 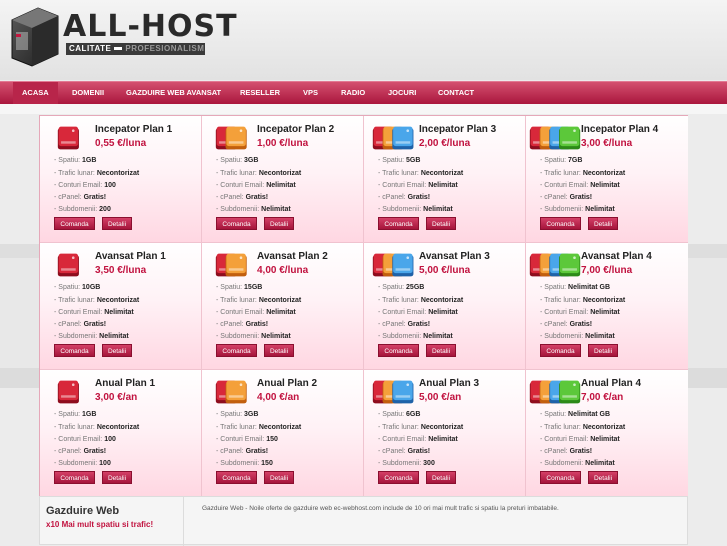 I want to click on nav-item-jocuri: JOCURI, so click(x=402, y=93).